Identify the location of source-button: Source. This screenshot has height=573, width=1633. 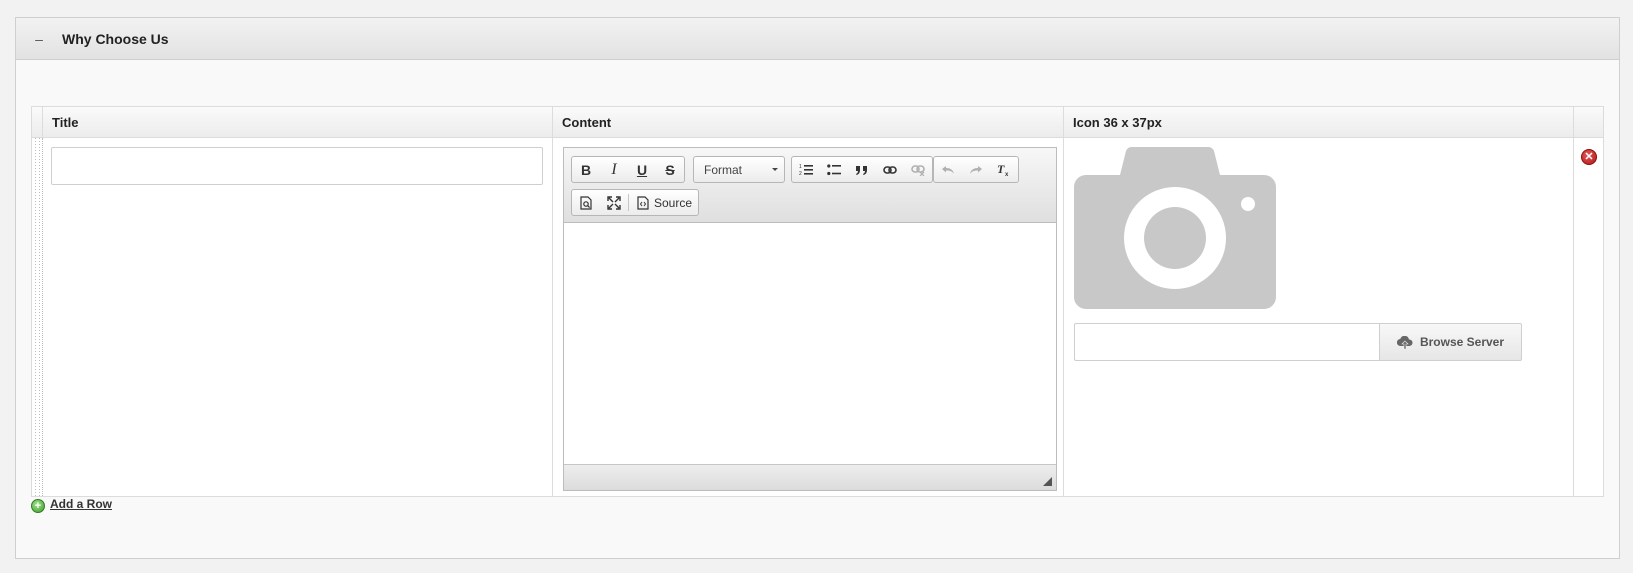
(663, 202).